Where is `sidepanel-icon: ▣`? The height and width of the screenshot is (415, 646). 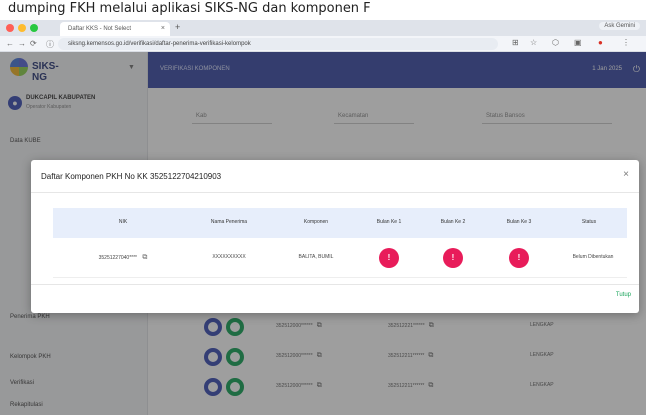 sidepanel-icon: ▣ is located at coordinates (578, 42).